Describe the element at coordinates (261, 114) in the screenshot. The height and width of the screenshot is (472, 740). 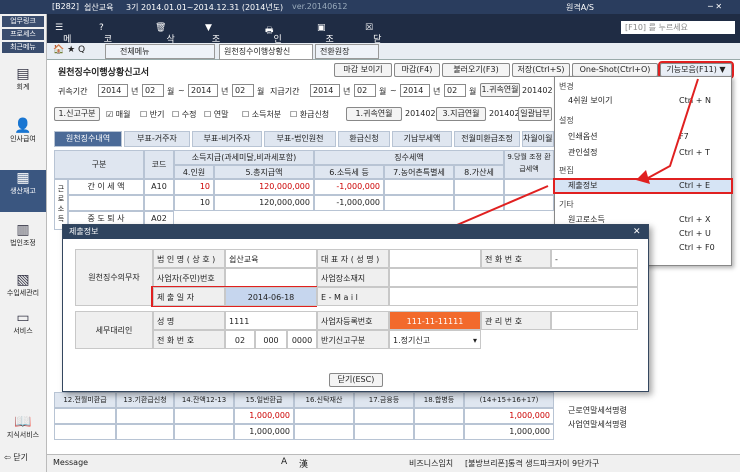
I see `report-type-disposal: ☐ 소득처분` at that location.